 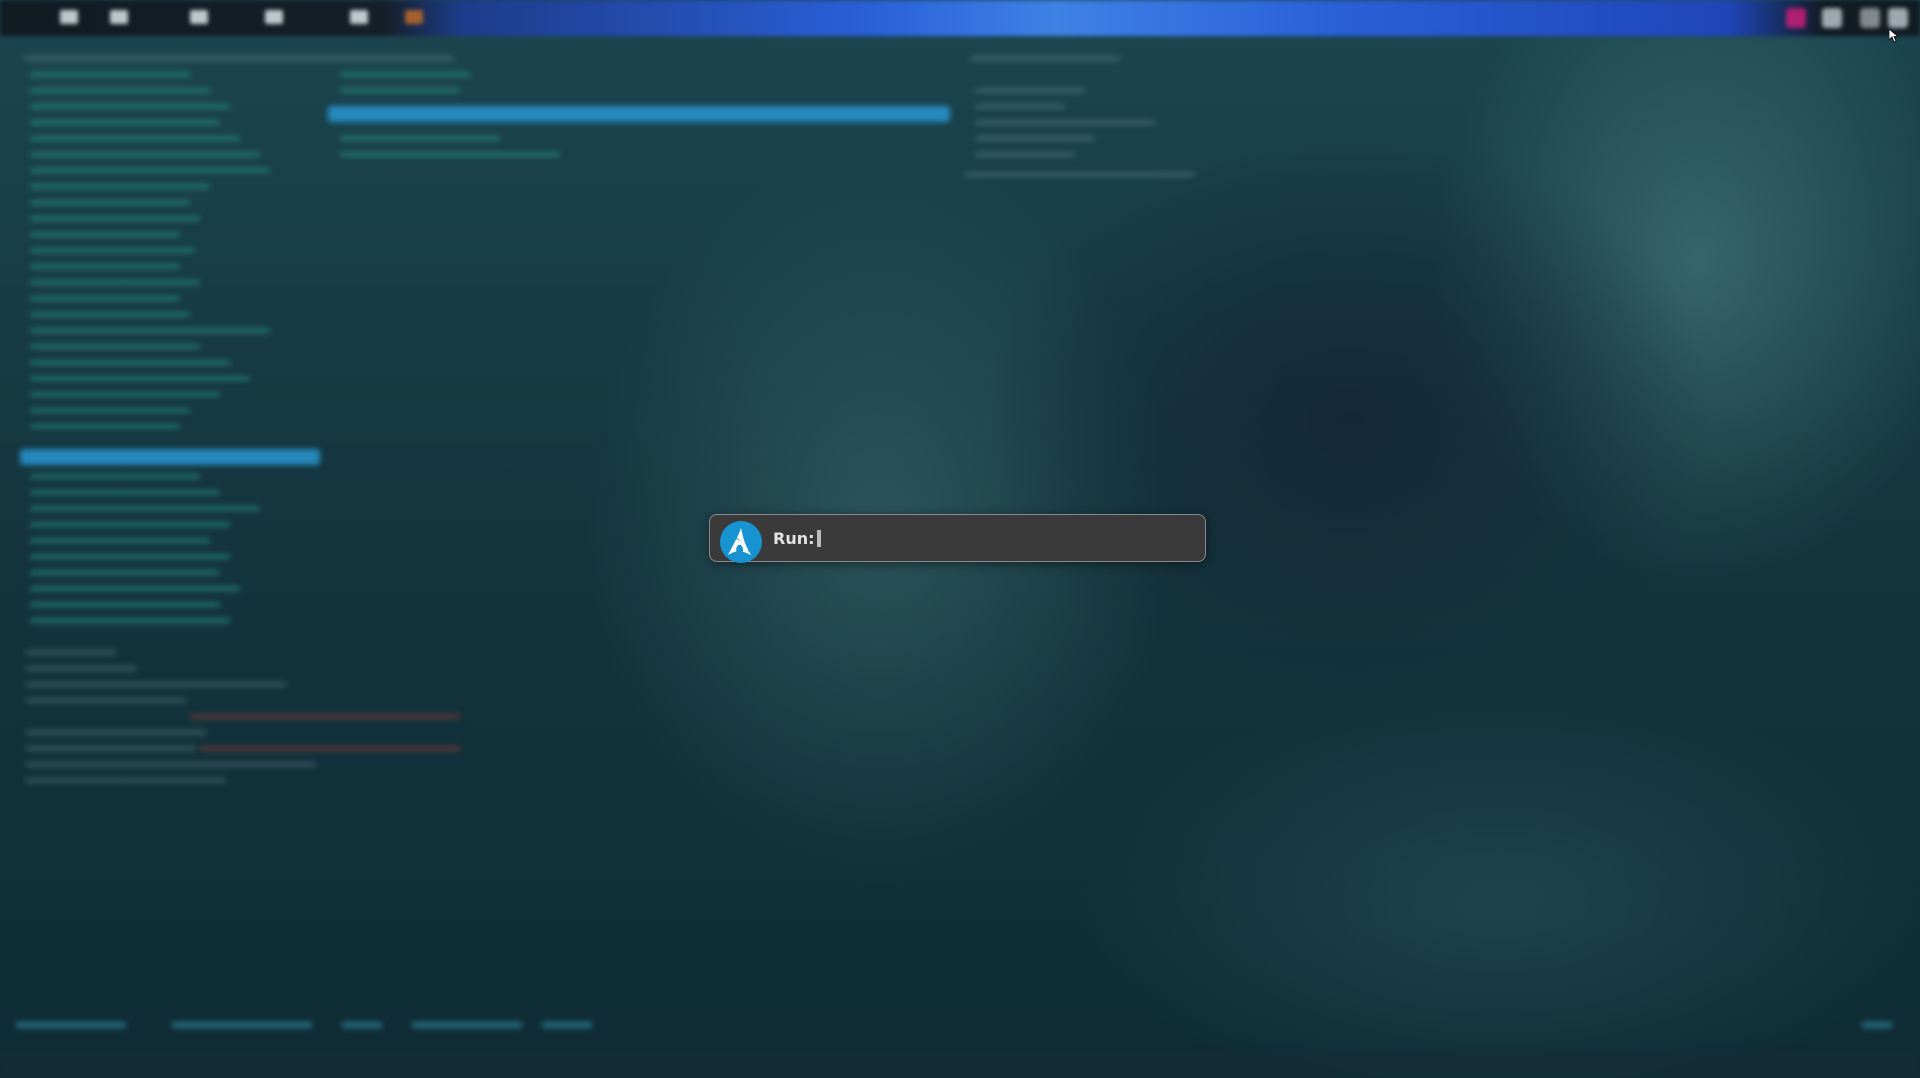 What do you see at coordinates (957, 1025) in the screenshot?
I see `status-bar` at bounding box center [957, 1025].